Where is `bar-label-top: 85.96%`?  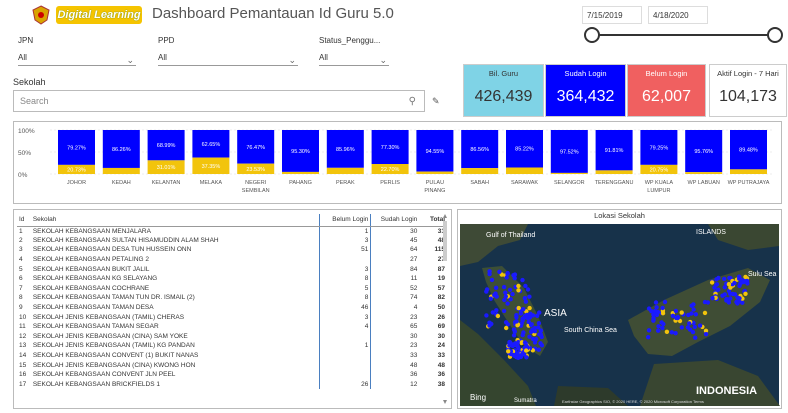
bar-label-top: 85.96% is located at coordinates (345, 150).